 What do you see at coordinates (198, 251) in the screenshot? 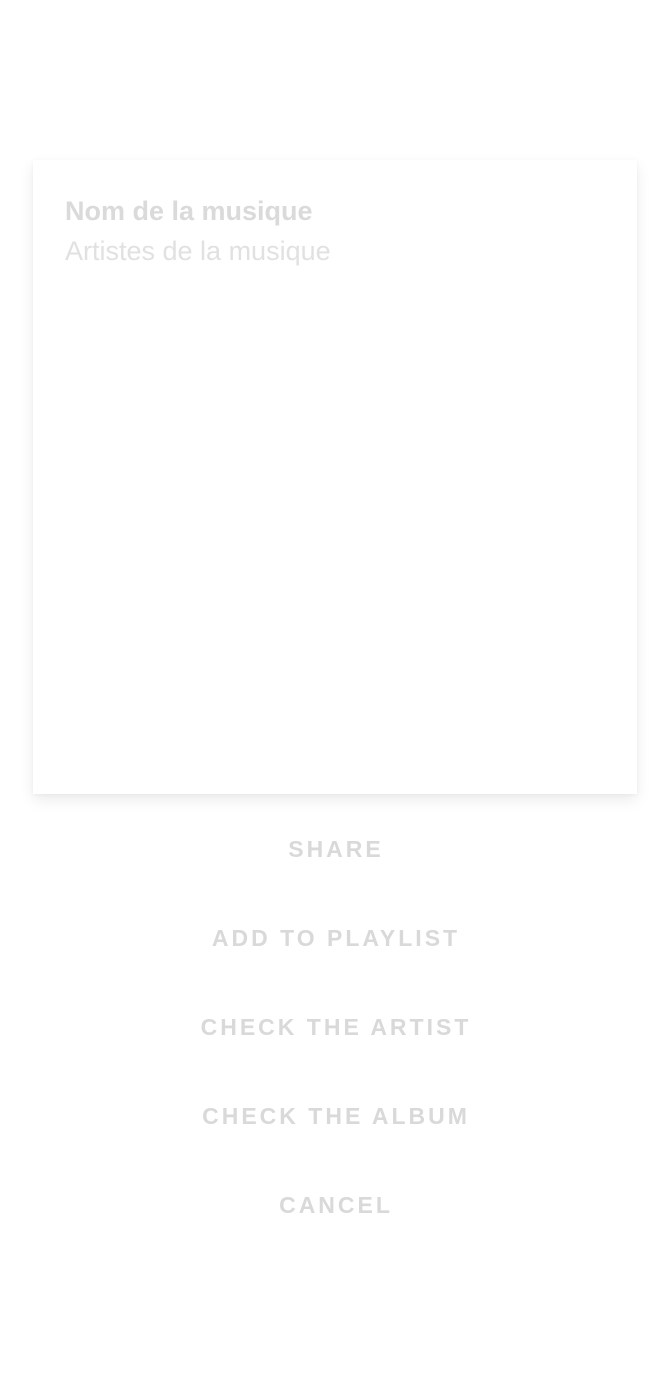
I see `track-artists: Artistes de la musique` at bounding box center [198, 251].